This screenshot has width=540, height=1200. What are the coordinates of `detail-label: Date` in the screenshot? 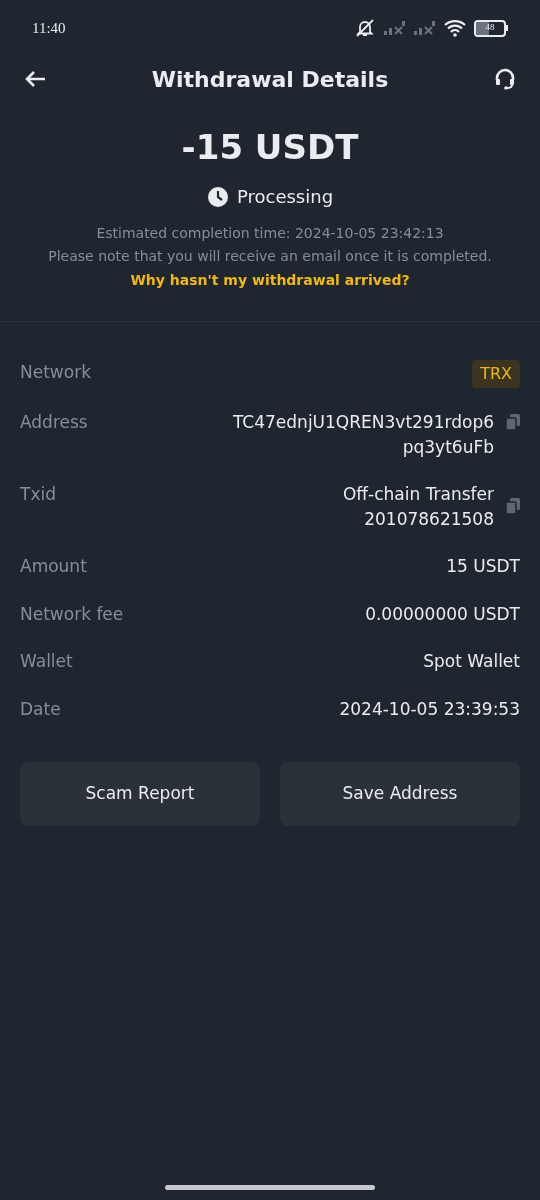 It's located at (40, 709).